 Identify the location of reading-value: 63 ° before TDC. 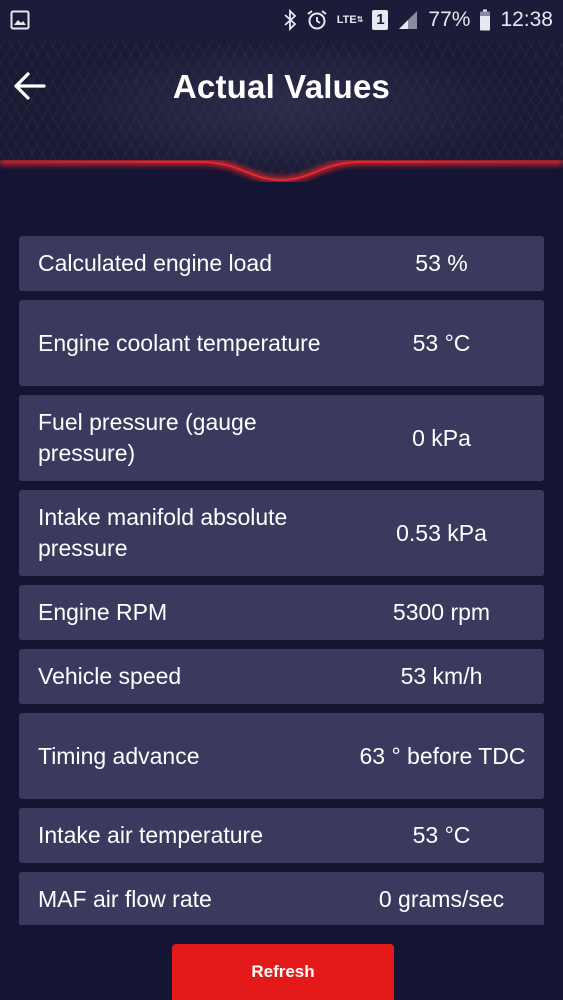
(442, 755).